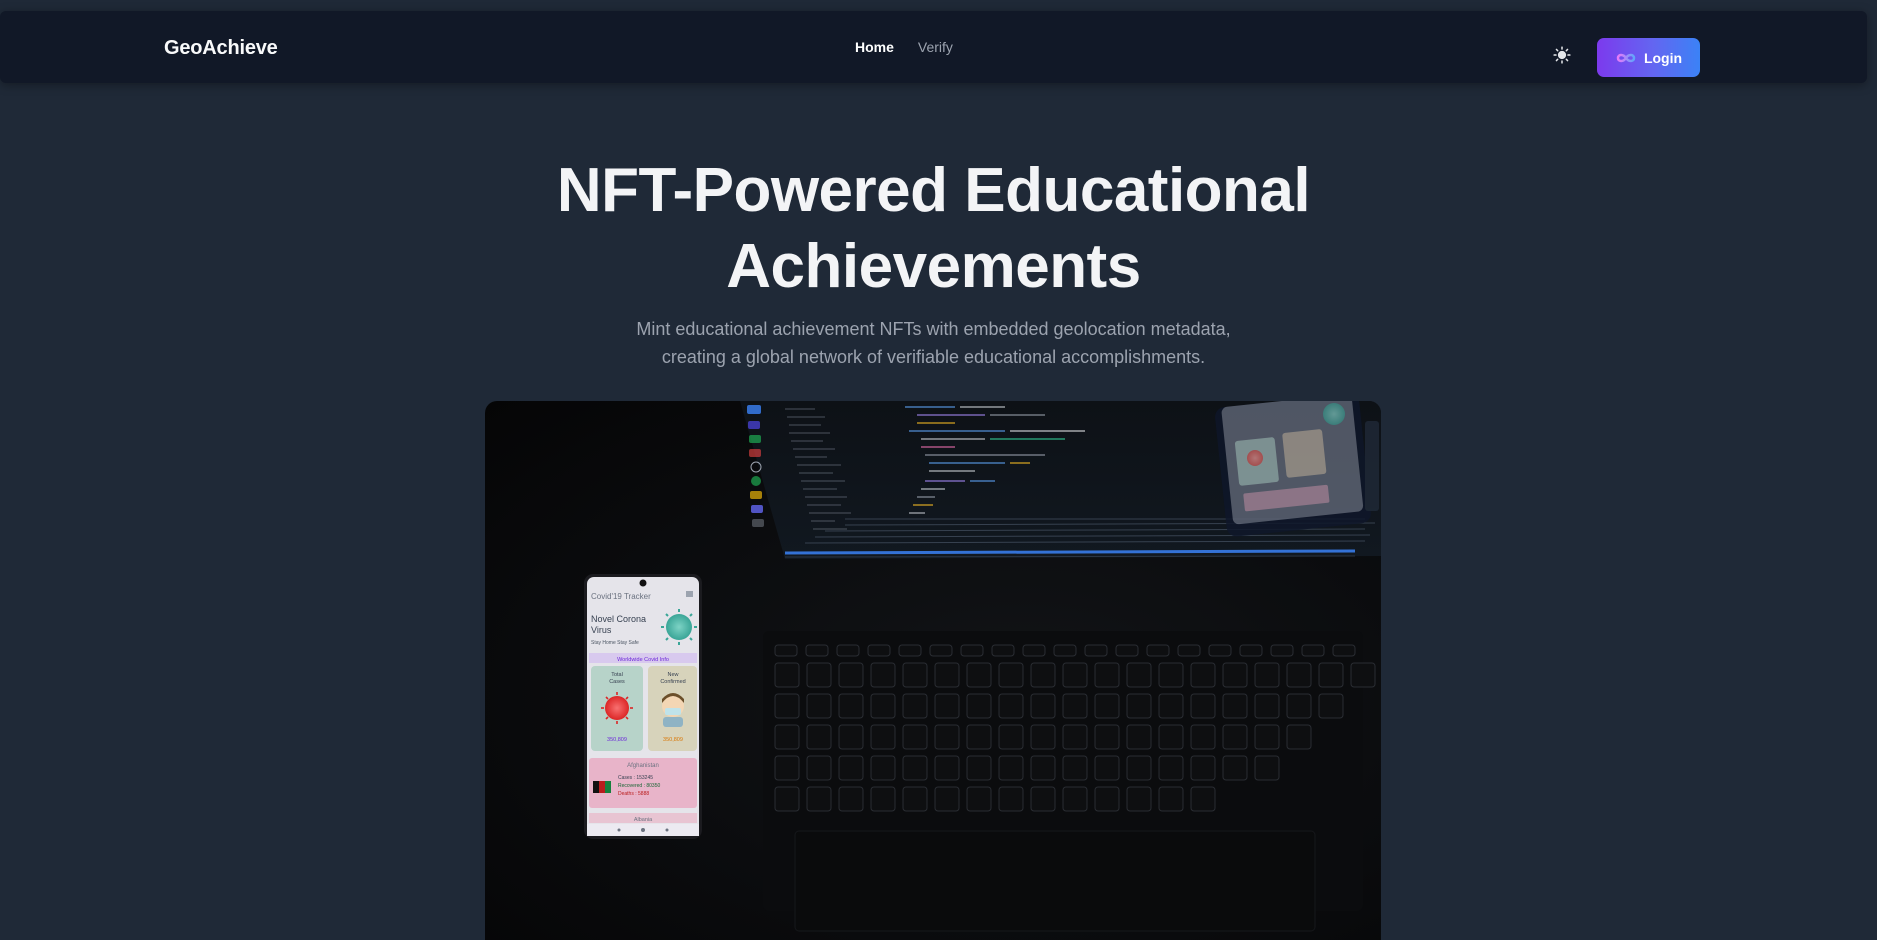  What do you see at coordinates (1297, 469) in the screenshot?
I see `phone-reflection` at bounding box center [1297, 469].